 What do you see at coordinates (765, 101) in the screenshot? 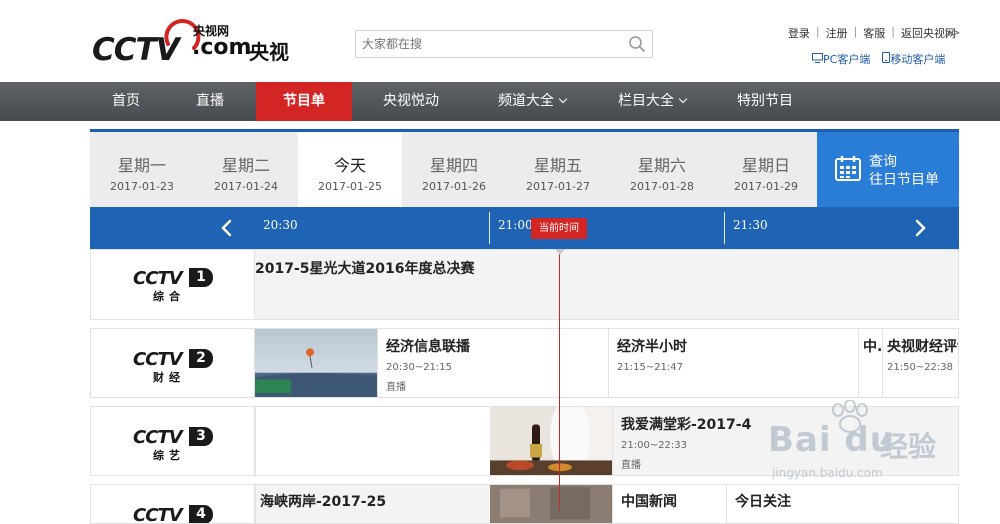
I see `nav-specials: 特别节目` at bounding box center [765, 101].